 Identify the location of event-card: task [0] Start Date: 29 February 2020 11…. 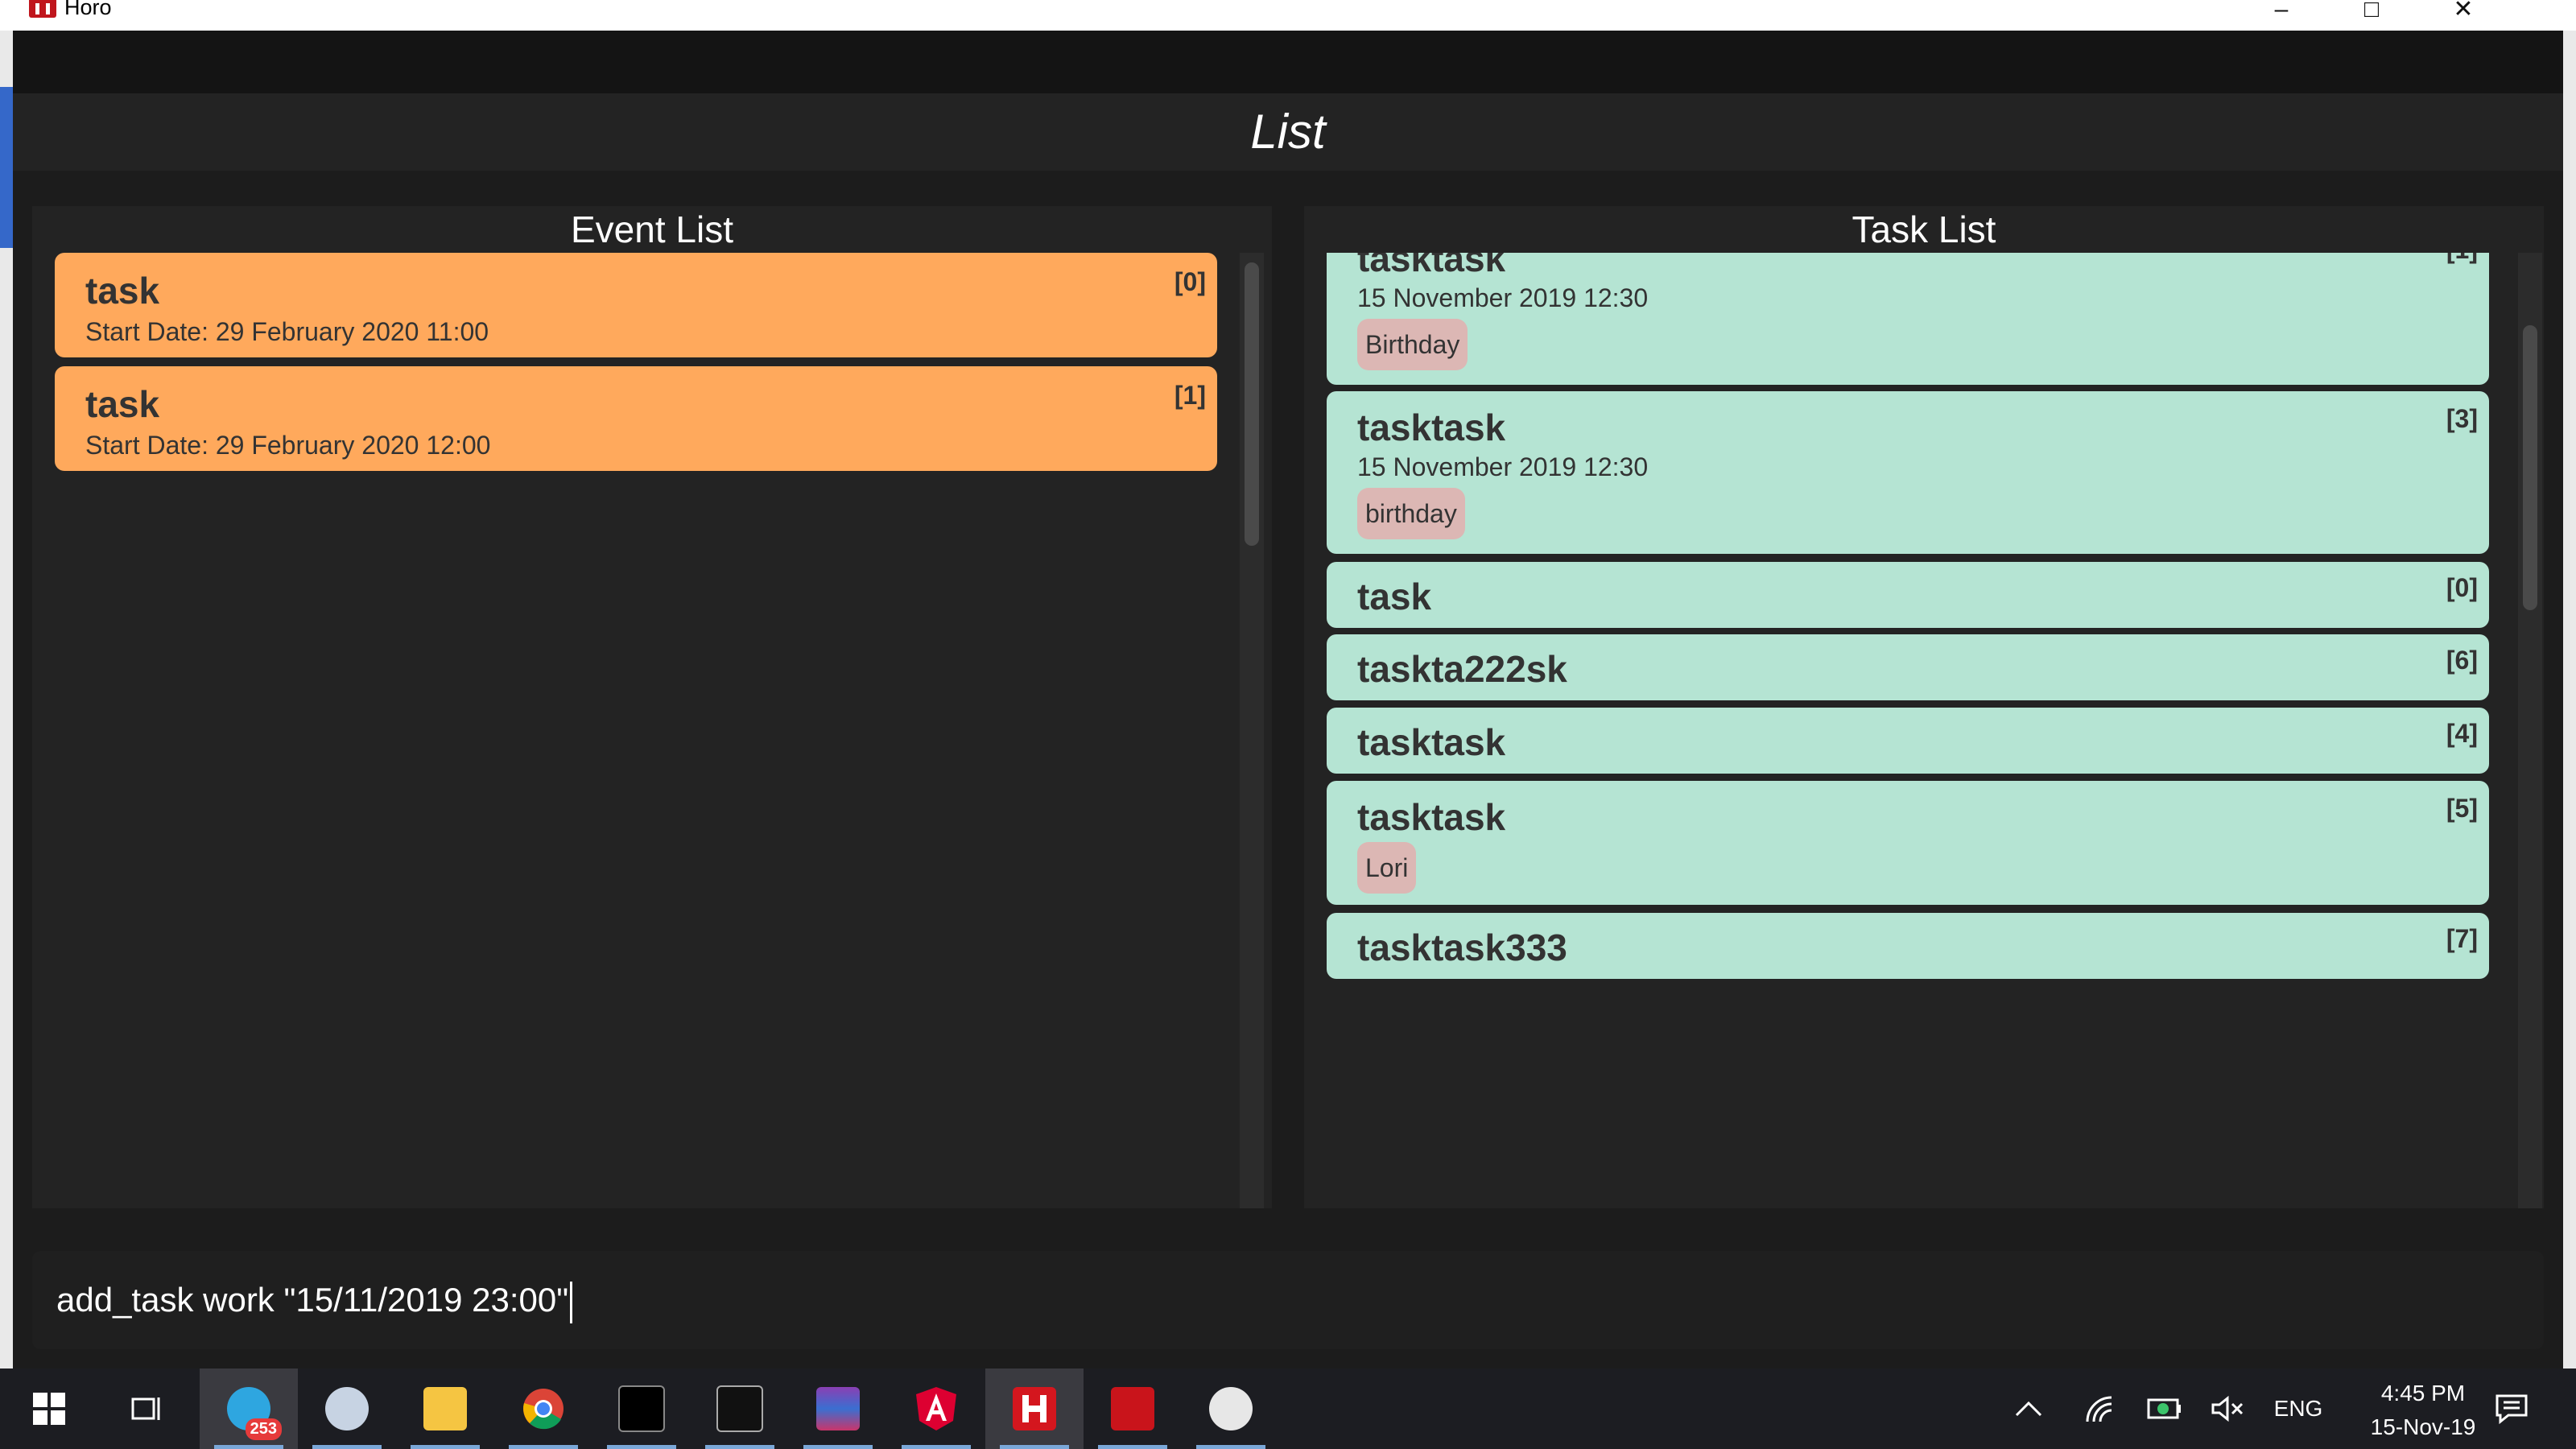
(636, 305).